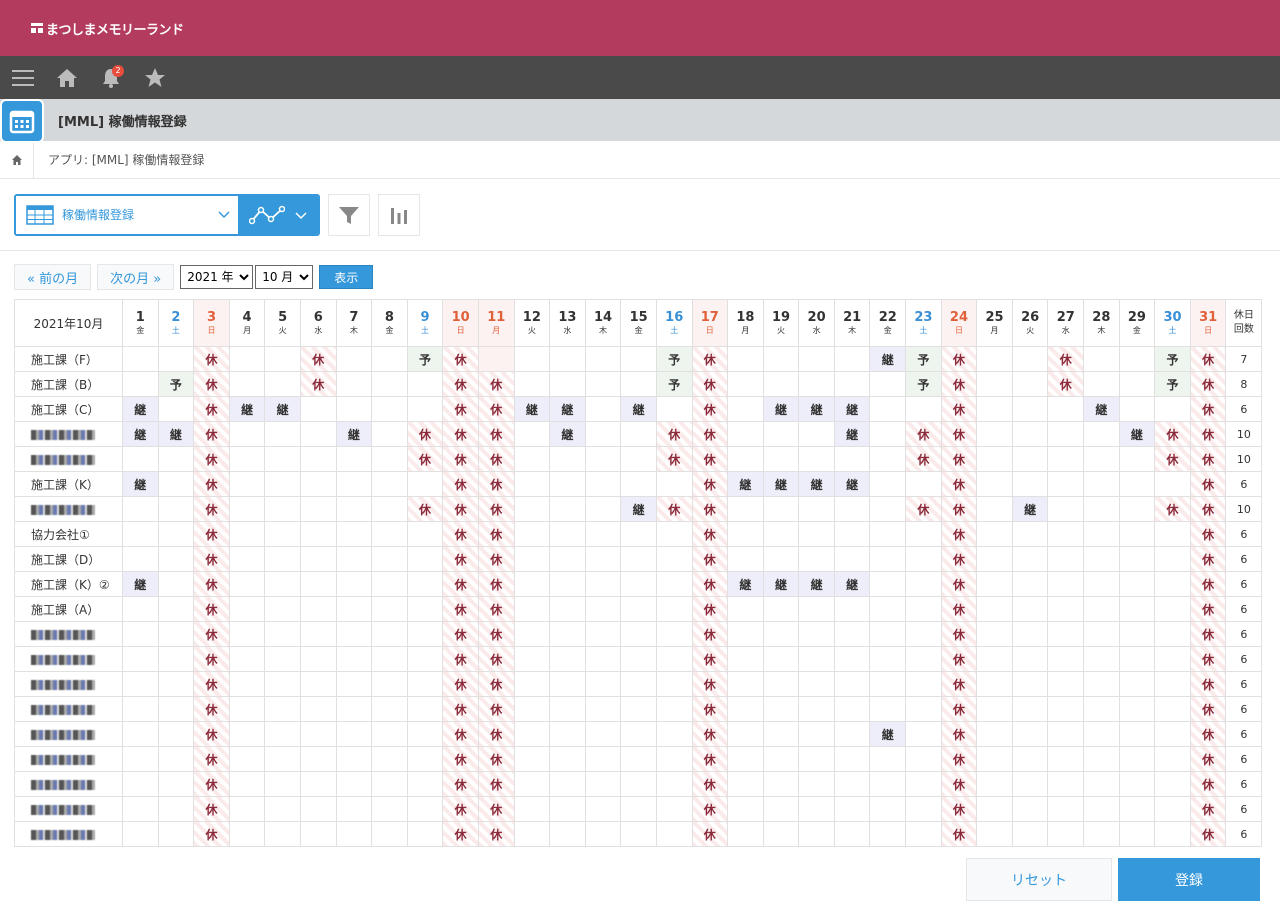 This screenshot has width=1280, height=917. Describe the element at coordinates (346, 277) in the screenshot. I see `show-button: 表示` at that location.